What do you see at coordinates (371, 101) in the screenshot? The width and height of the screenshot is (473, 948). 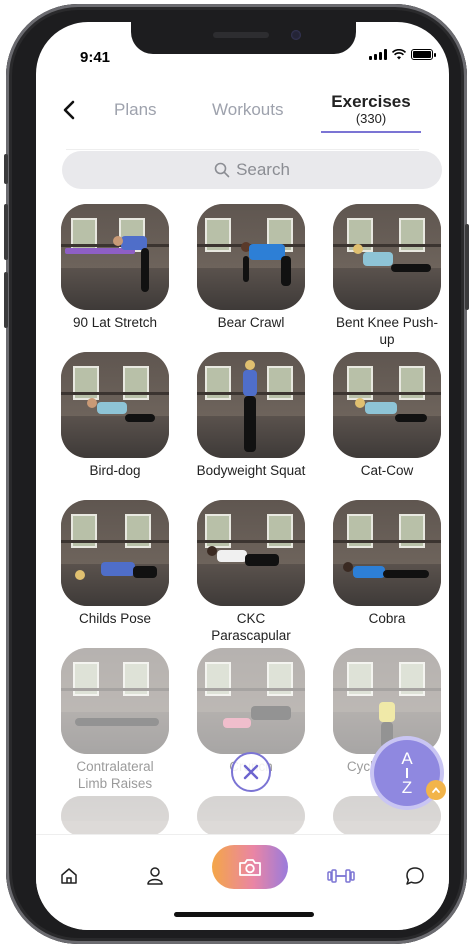 I see `tab-exercises-label: Exercises` at bounding box center [371, 101].